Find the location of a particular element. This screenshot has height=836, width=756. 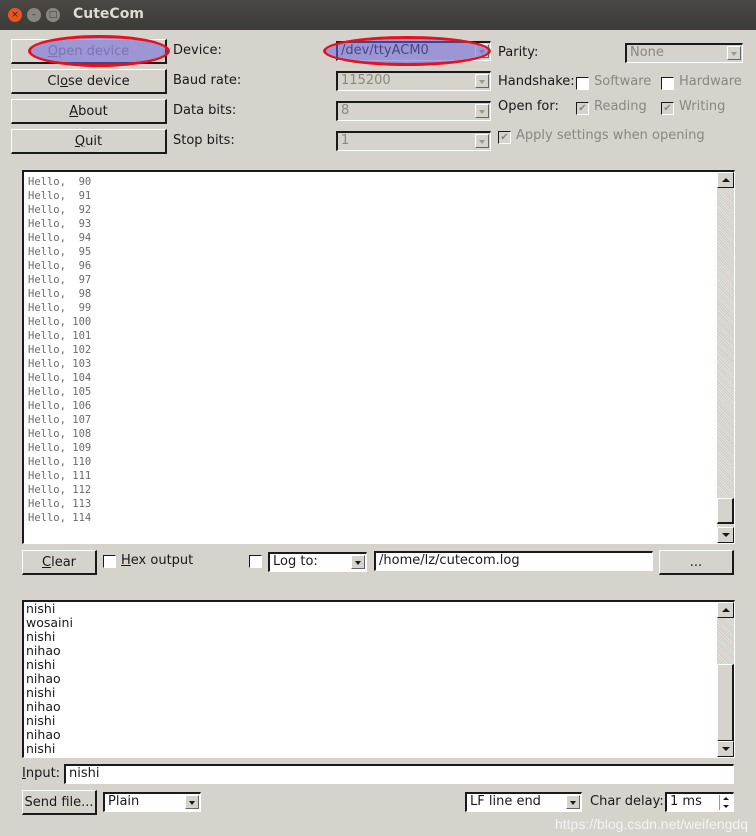

apply-settings-checkbox: ✔ is located at coordinates (504, 137).